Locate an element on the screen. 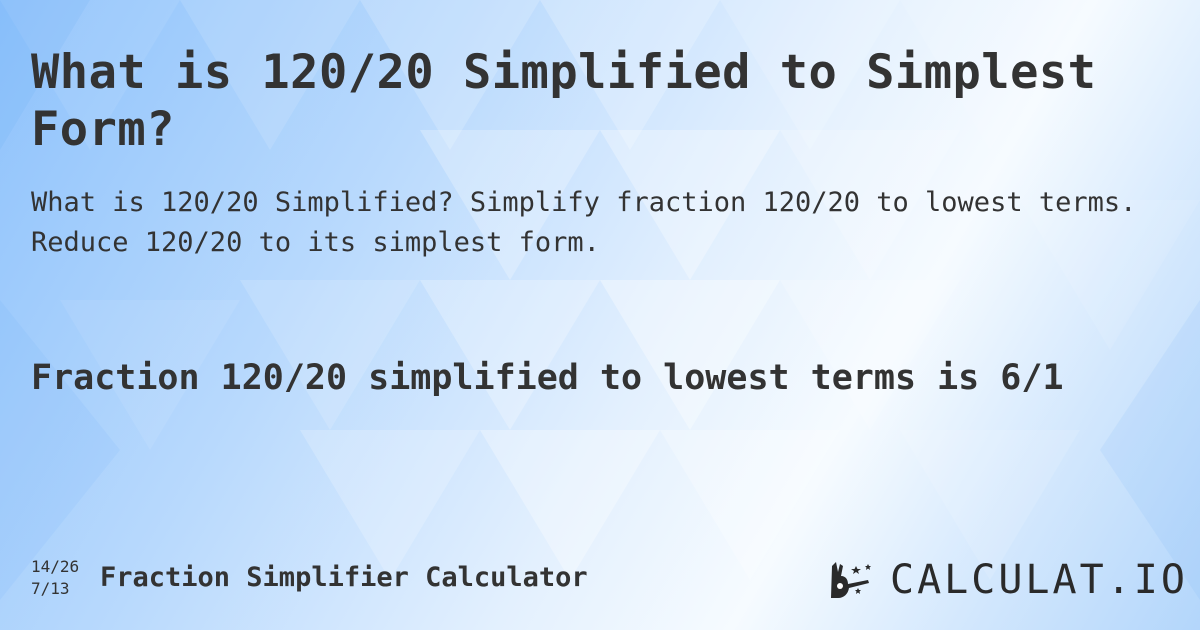 This screenshot has width=1200, height=630. calculat-io-logo: CALCULAT.IO is located at coordinates (1008, 580).